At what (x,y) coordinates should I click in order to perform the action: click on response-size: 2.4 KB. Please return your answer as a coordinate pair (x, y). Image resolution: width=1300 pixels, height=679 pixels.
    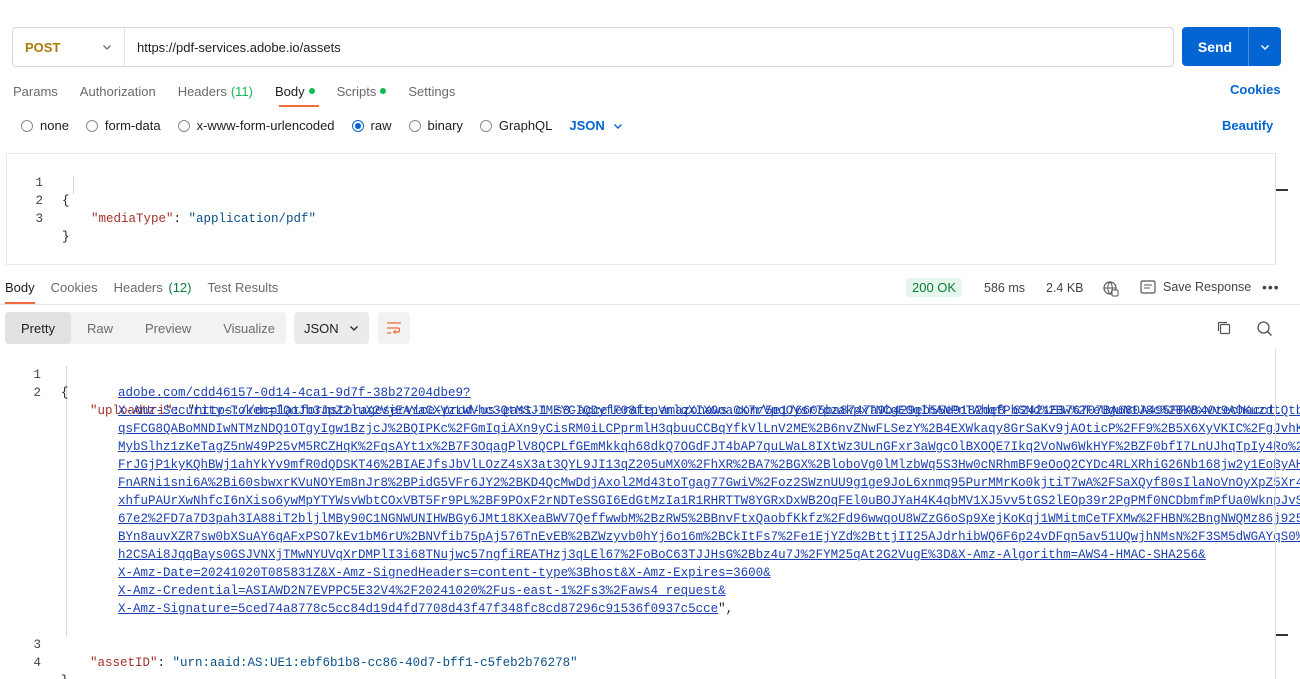
    Looking at the image, I should click on (1065, 288).